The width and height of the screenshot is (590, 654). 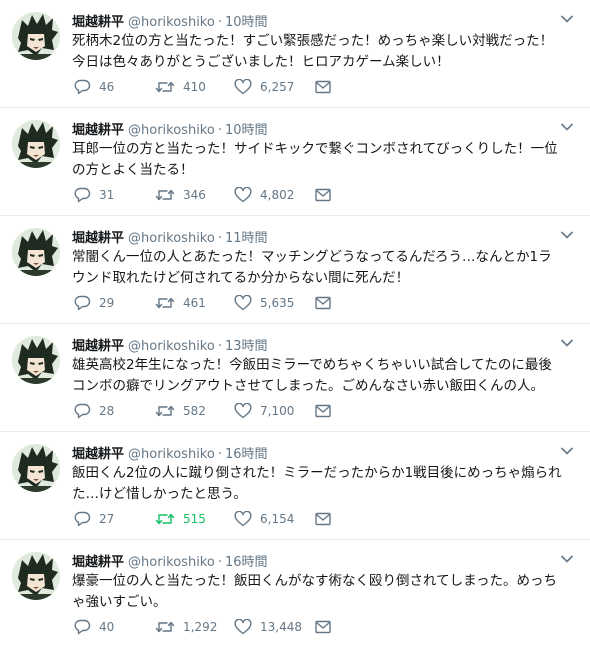 I want to click on envelope-icon, so click(x=323, y=627).